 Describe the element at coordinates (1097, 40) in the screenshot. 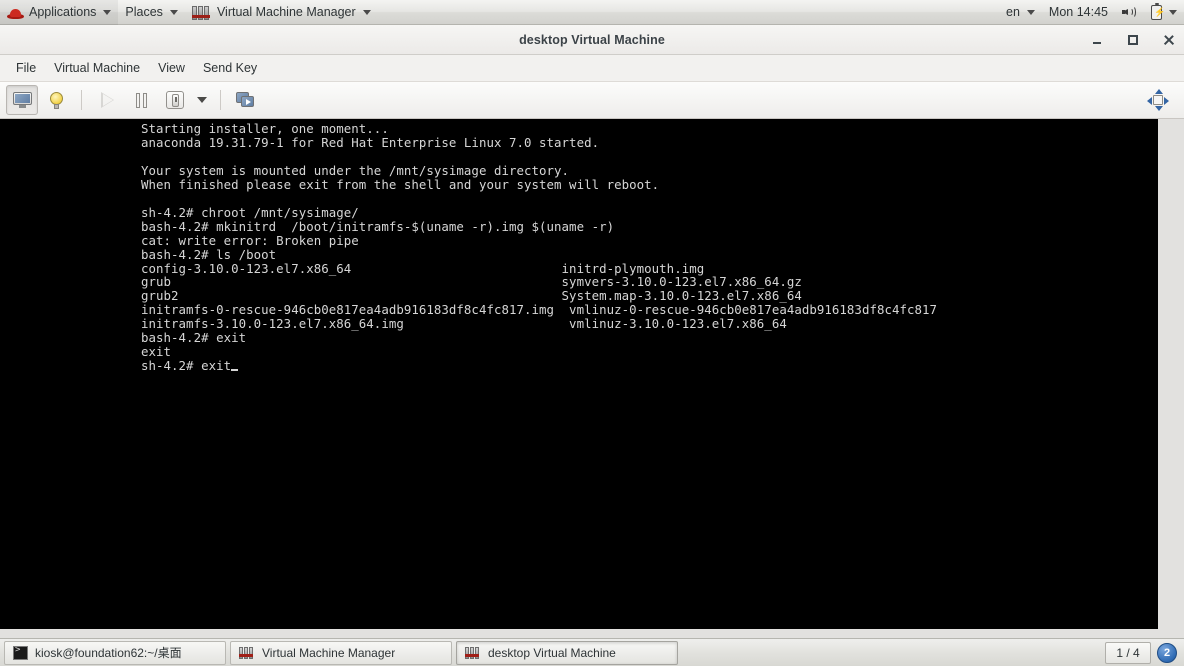

I see `minimize-icon` at that location.